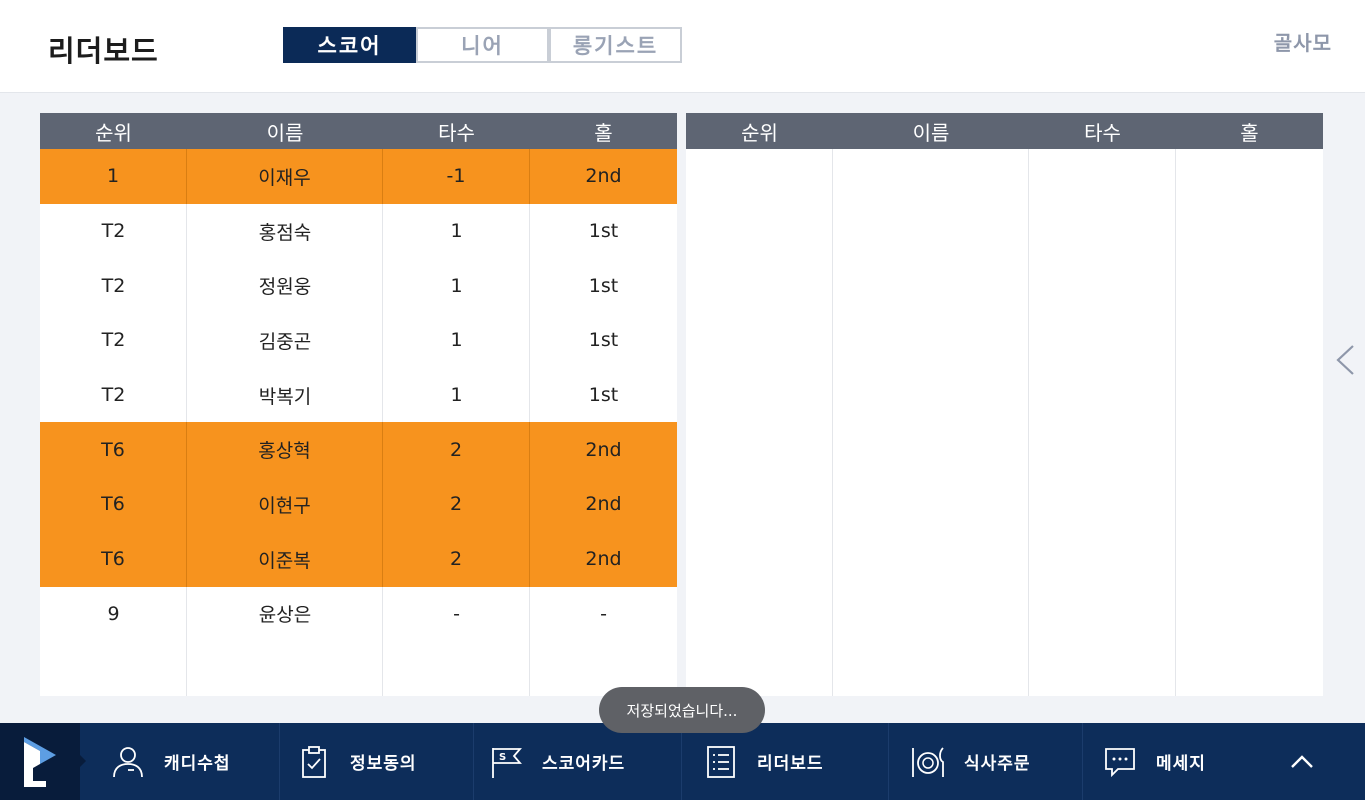  Describe the element at coordinates (285, 450) in the screenshot. I see `name-cell: 홍상혁` at that location.